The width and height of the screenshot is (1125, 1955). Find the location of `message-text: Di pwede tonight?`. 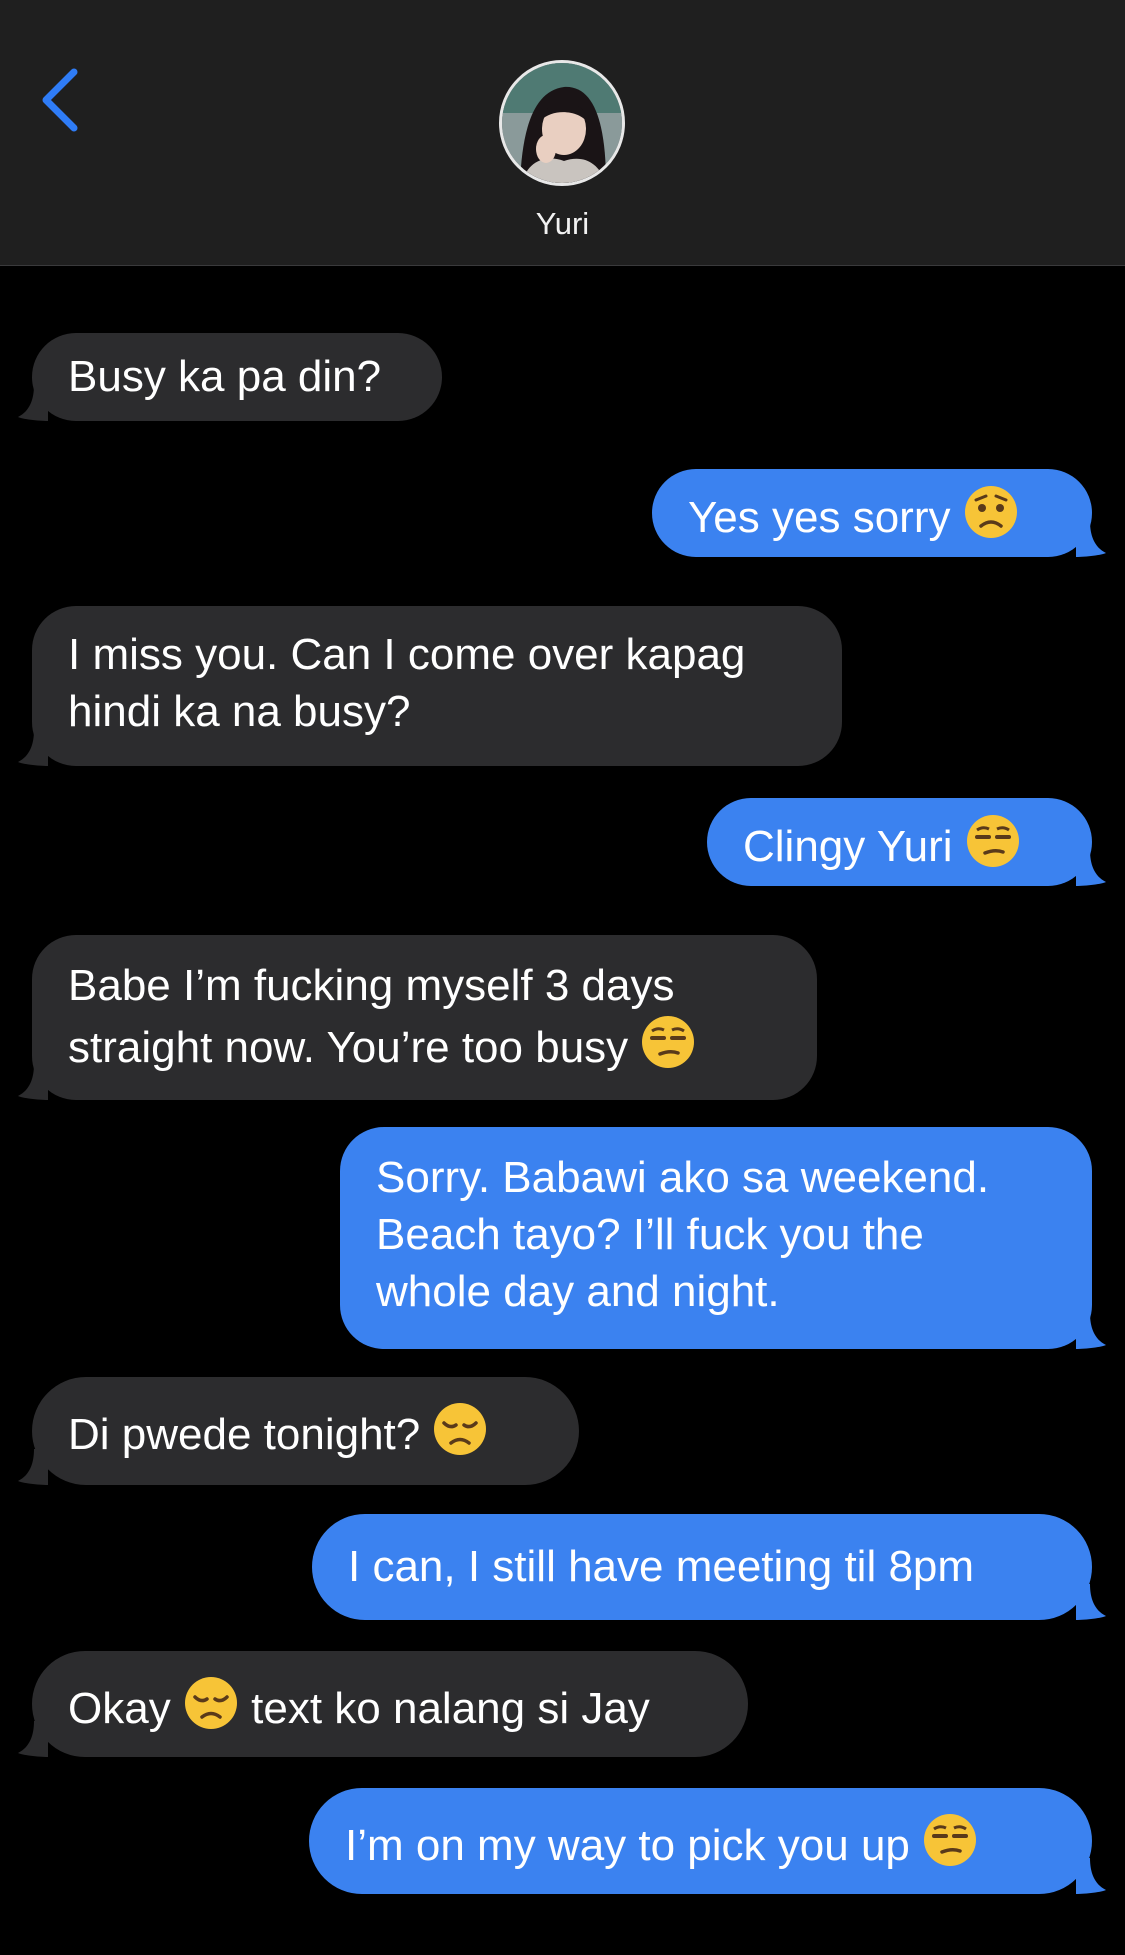

message-text: Di pwede tonight? is located at coordinates (305, 1432).